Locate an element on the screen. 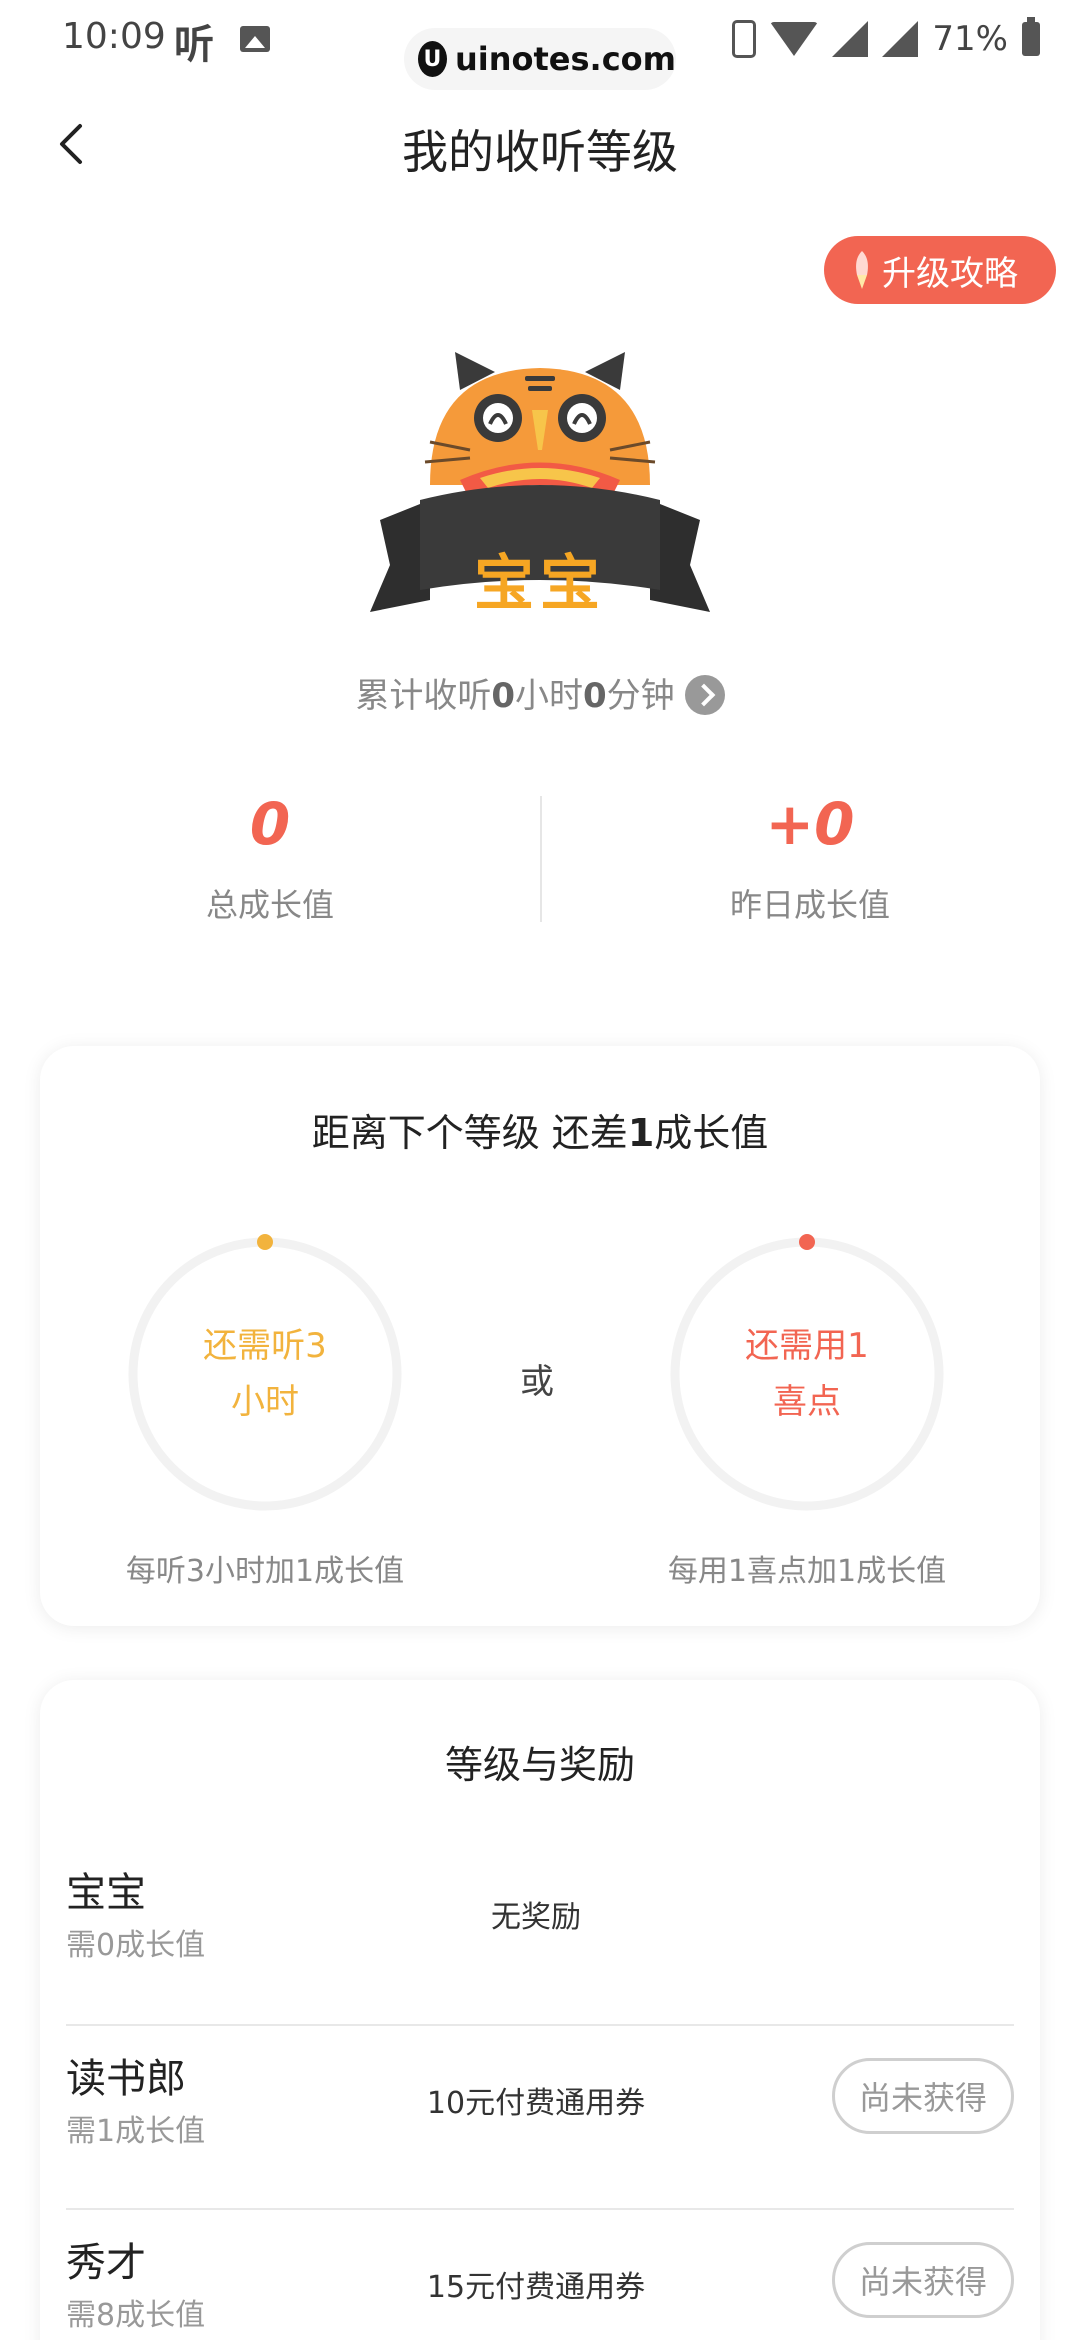 This screenshot has height=2340, width=1080. page-title: 我的收听等级 is located at coordinates (540, 152).